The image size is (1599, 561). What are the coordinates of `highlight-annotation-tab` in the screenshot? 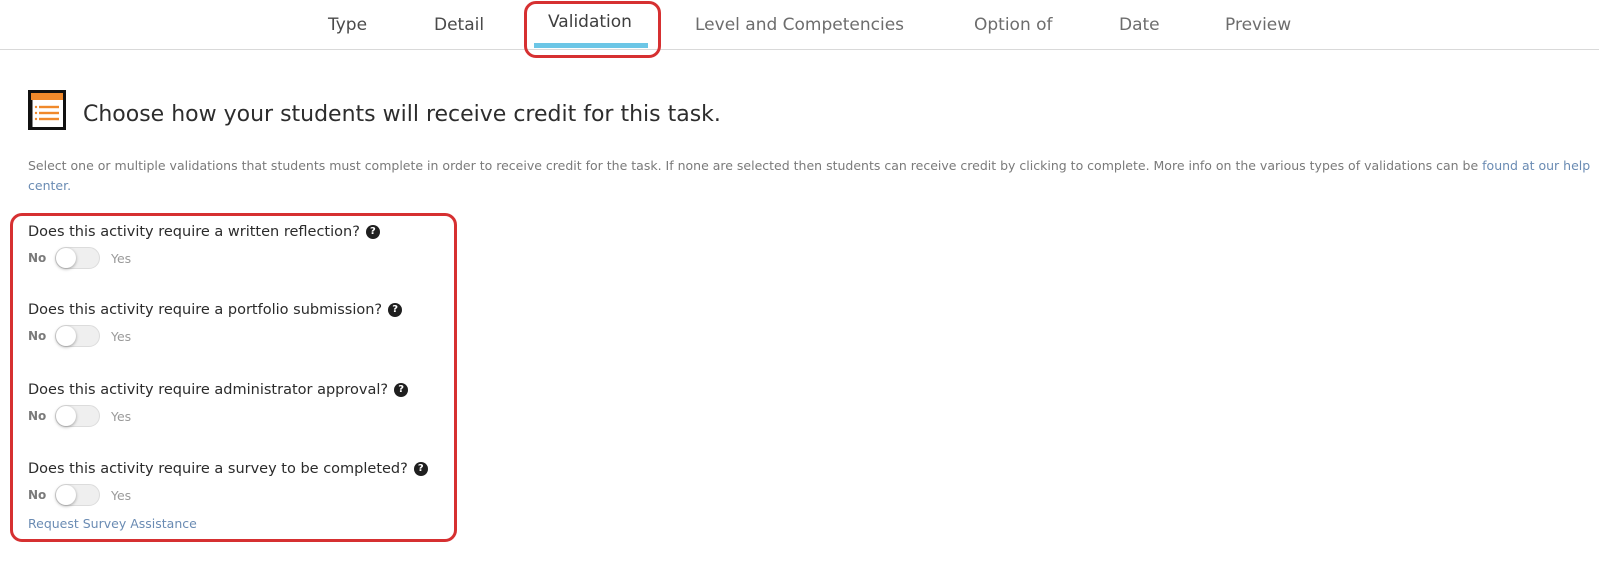 It's located at (592, 29).